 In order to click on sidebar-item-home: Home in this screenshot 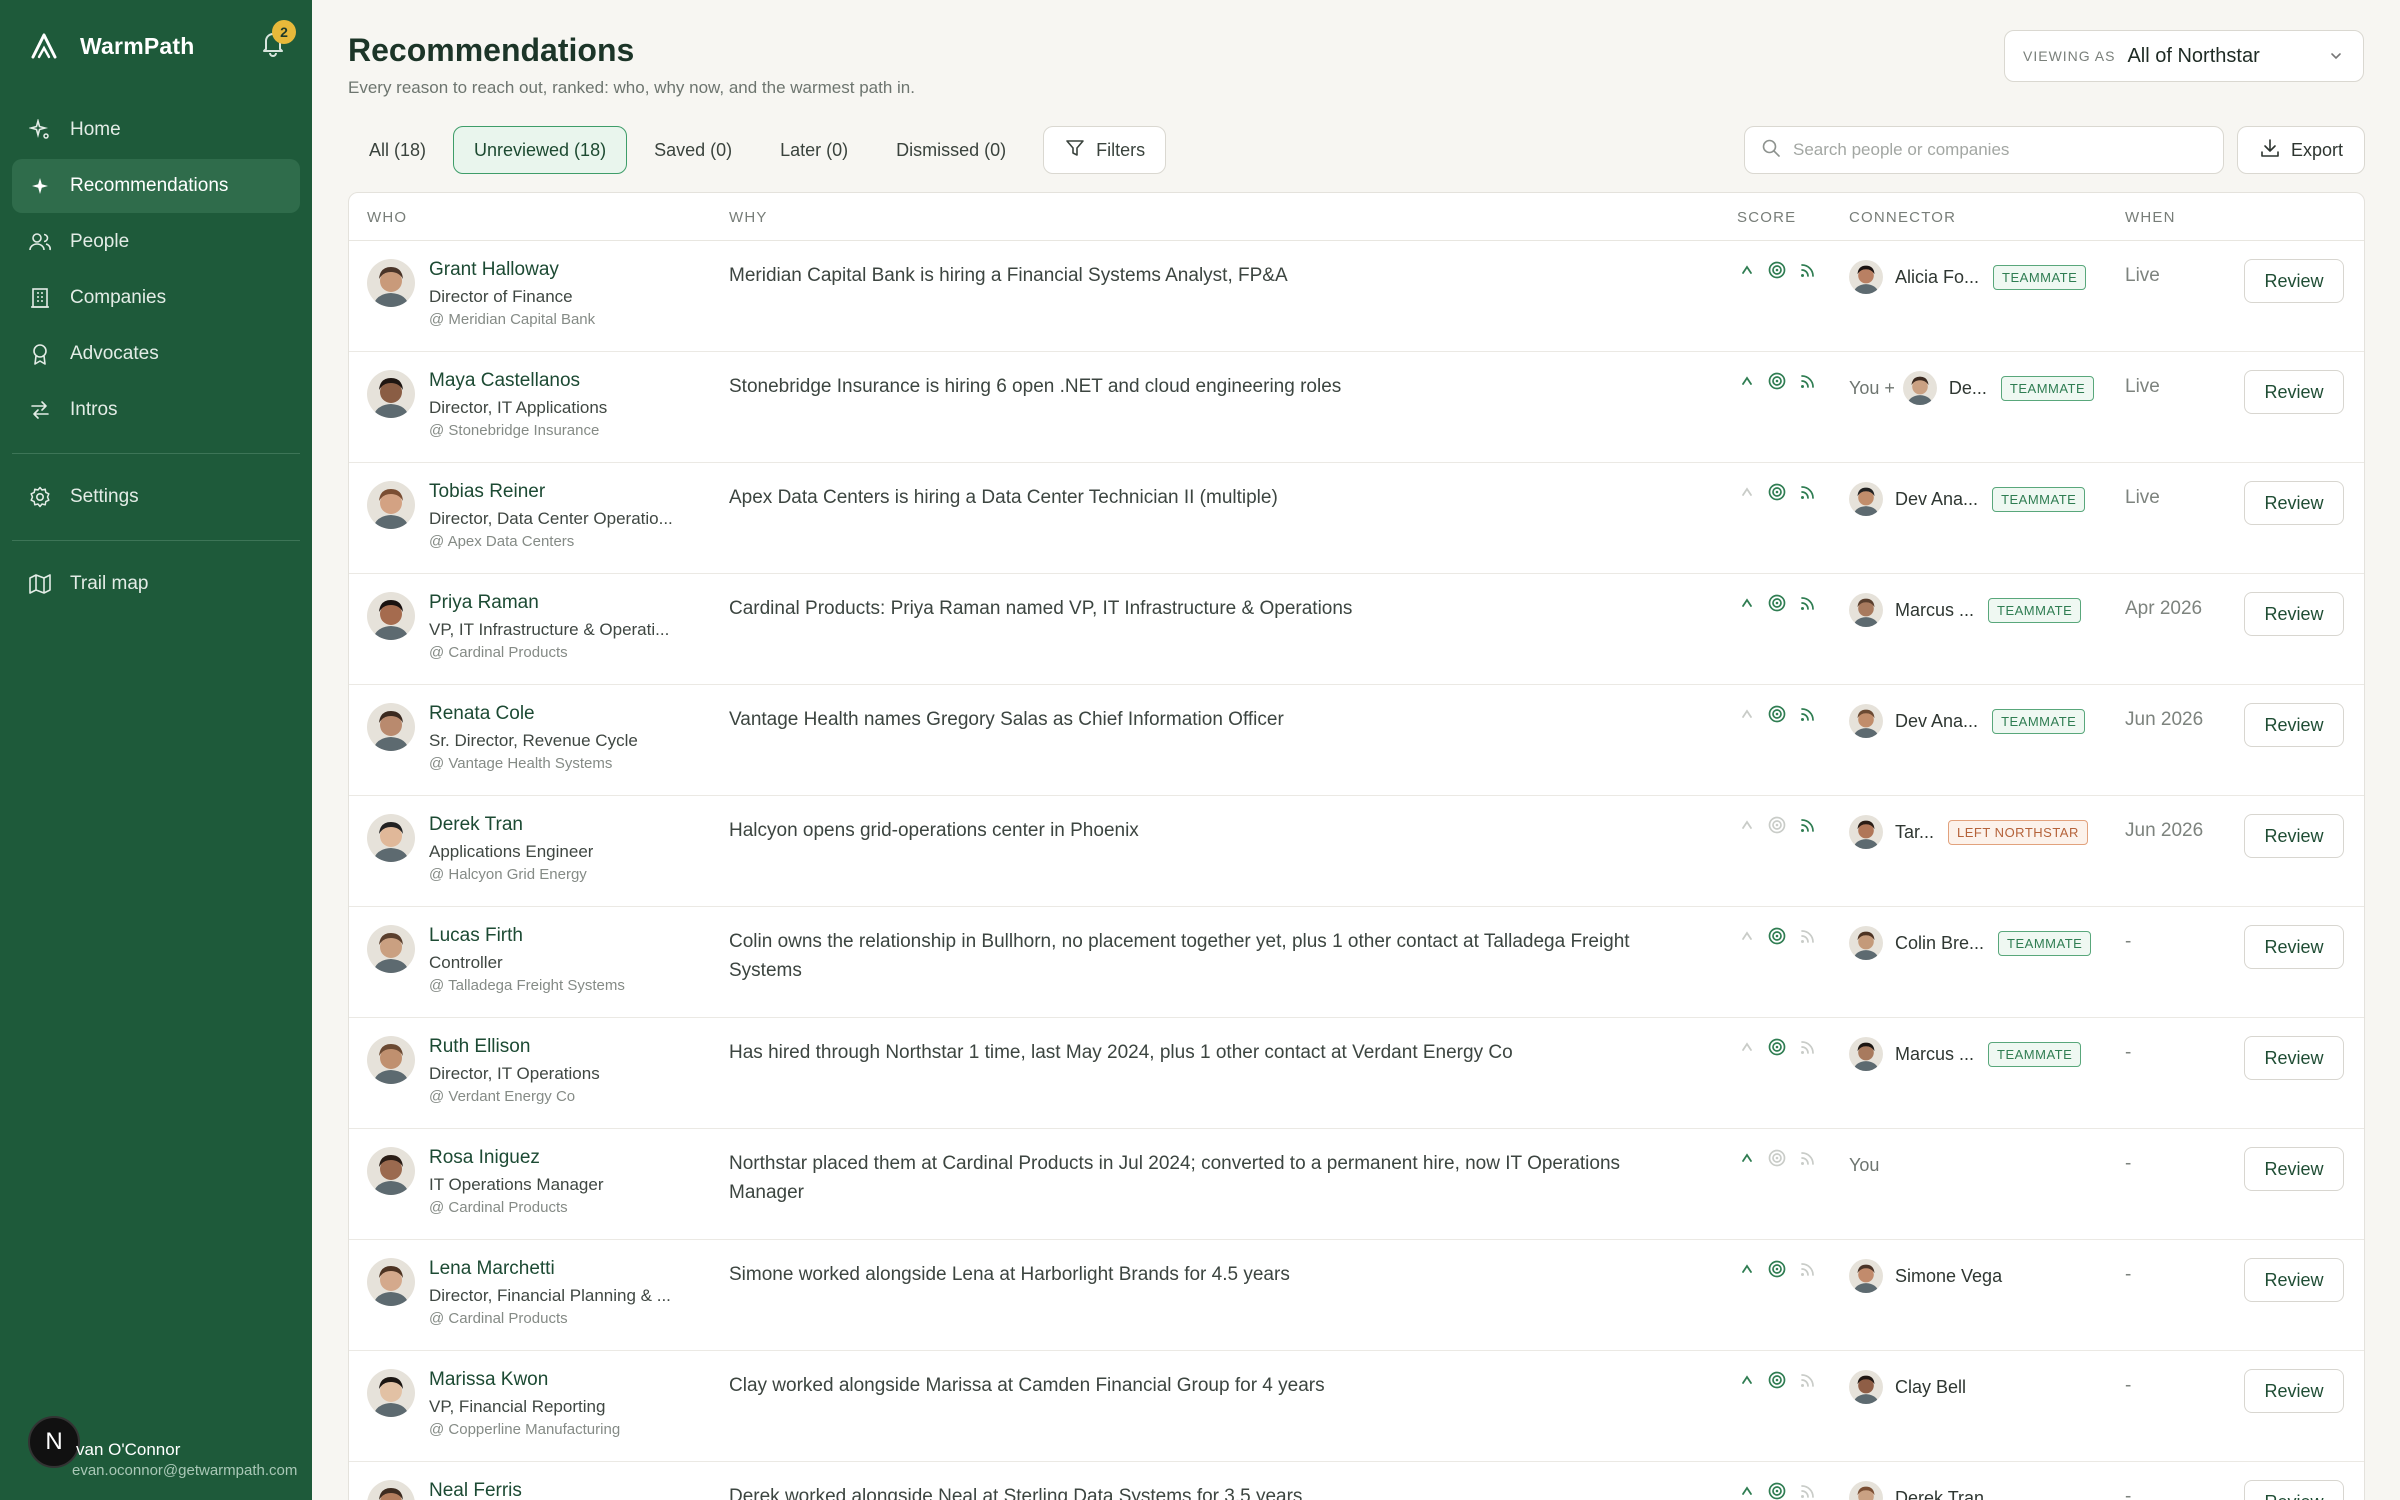, I will do `click(156, 130)`.